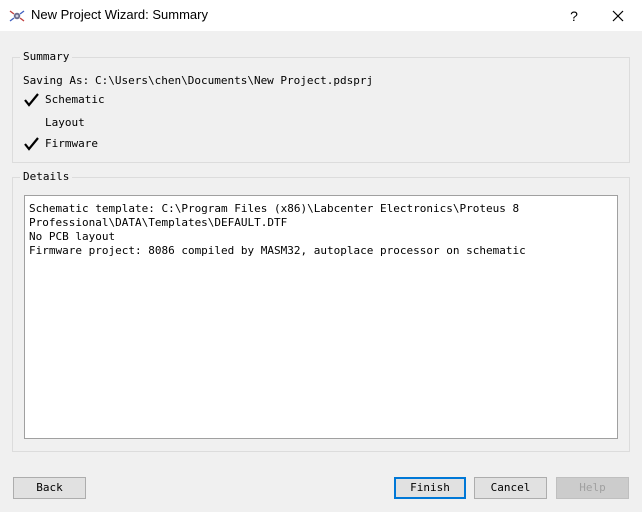  Describe the element at coordinates (71, 143) in the screenshot. I see `summary-item-label: Firmware` at that location.